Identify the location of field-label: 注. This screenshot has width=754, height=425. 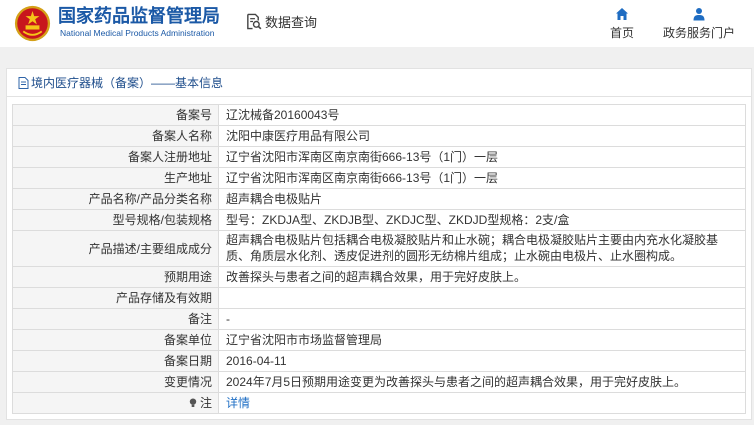
(116, 403).